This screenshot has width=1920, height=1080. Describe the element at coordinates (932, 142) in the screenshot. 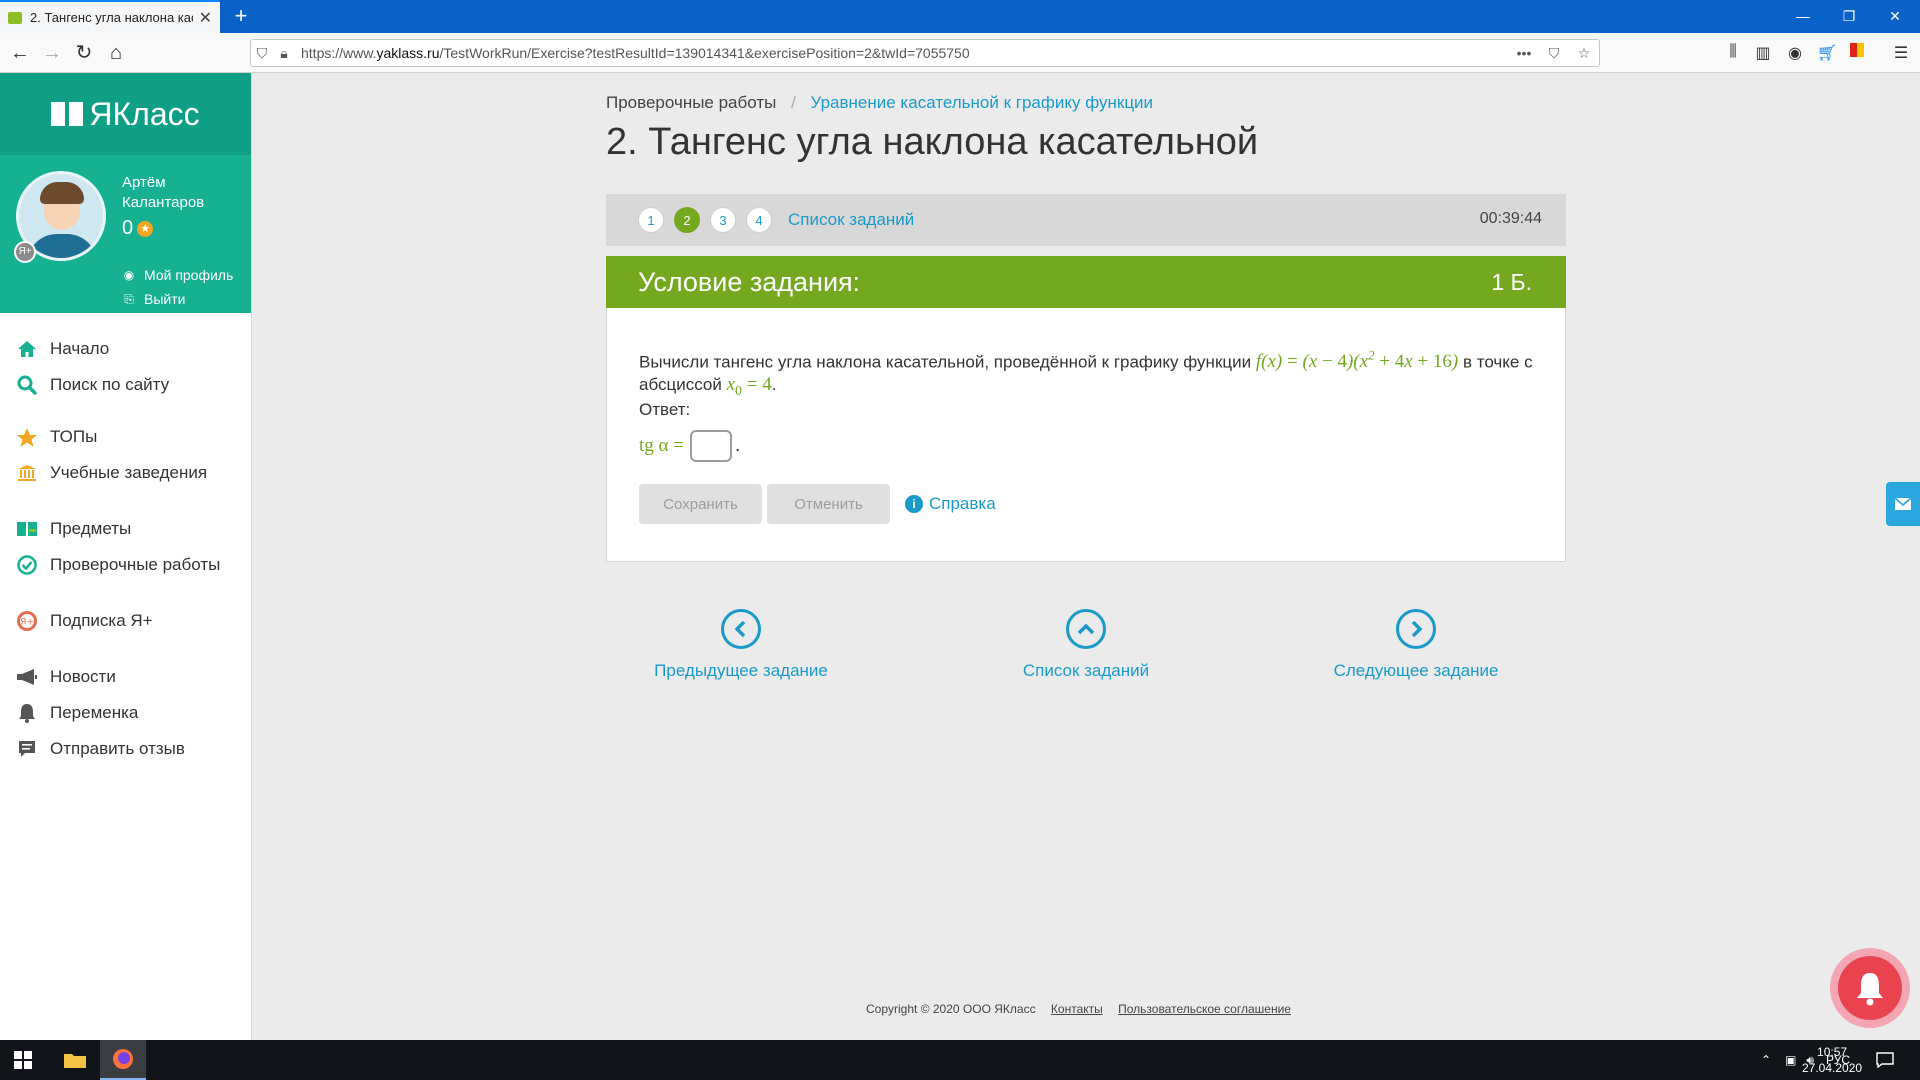

I see `page-title: 2. Тангенс угла наклона касательной` at that location.